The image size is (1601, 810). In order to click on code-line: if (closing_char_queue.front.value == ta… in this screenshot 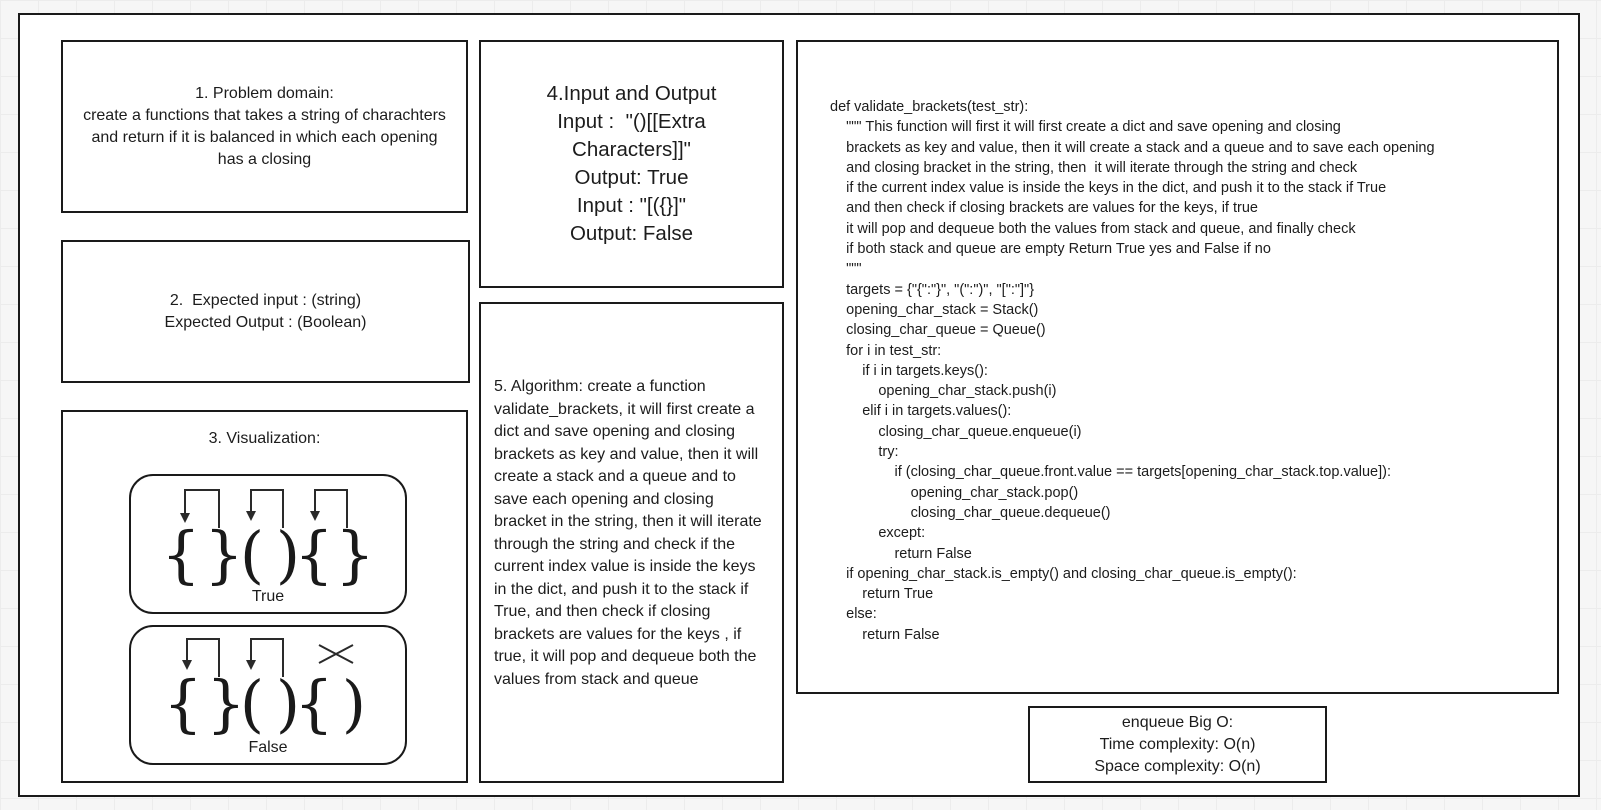, I will do `click(1111, 472)`.